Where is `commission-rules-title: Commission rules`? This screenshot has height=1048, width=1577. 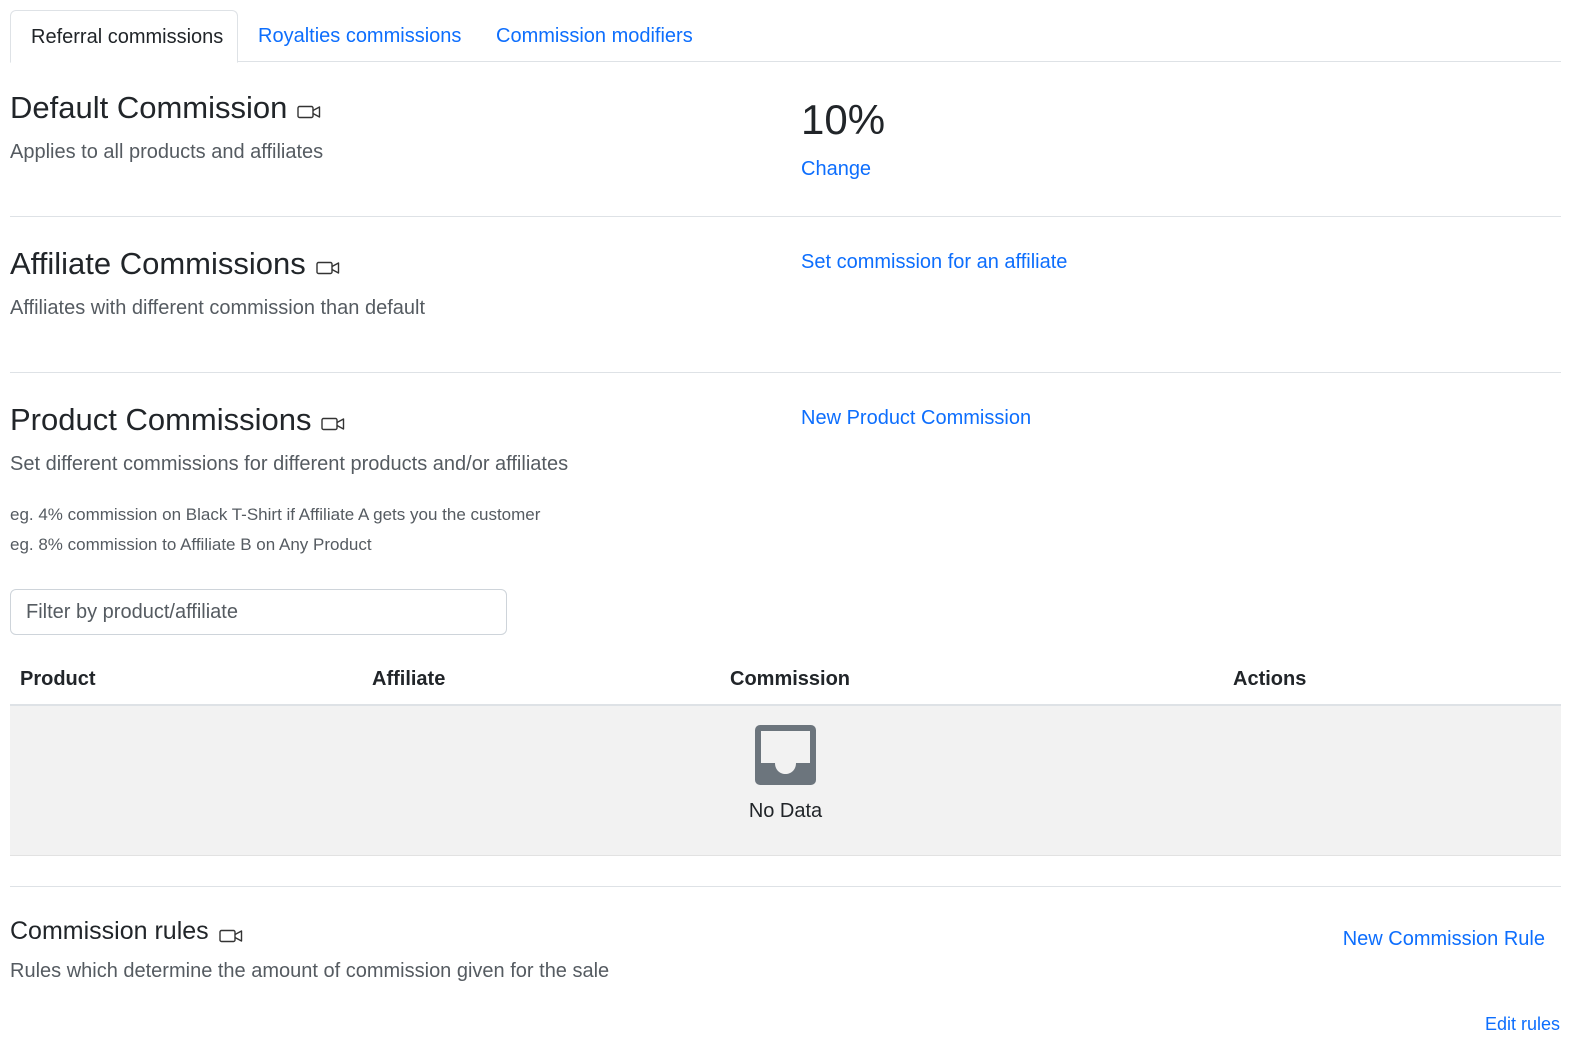 commission-rules-title: Commission rules is located at coordinates (109, 931).